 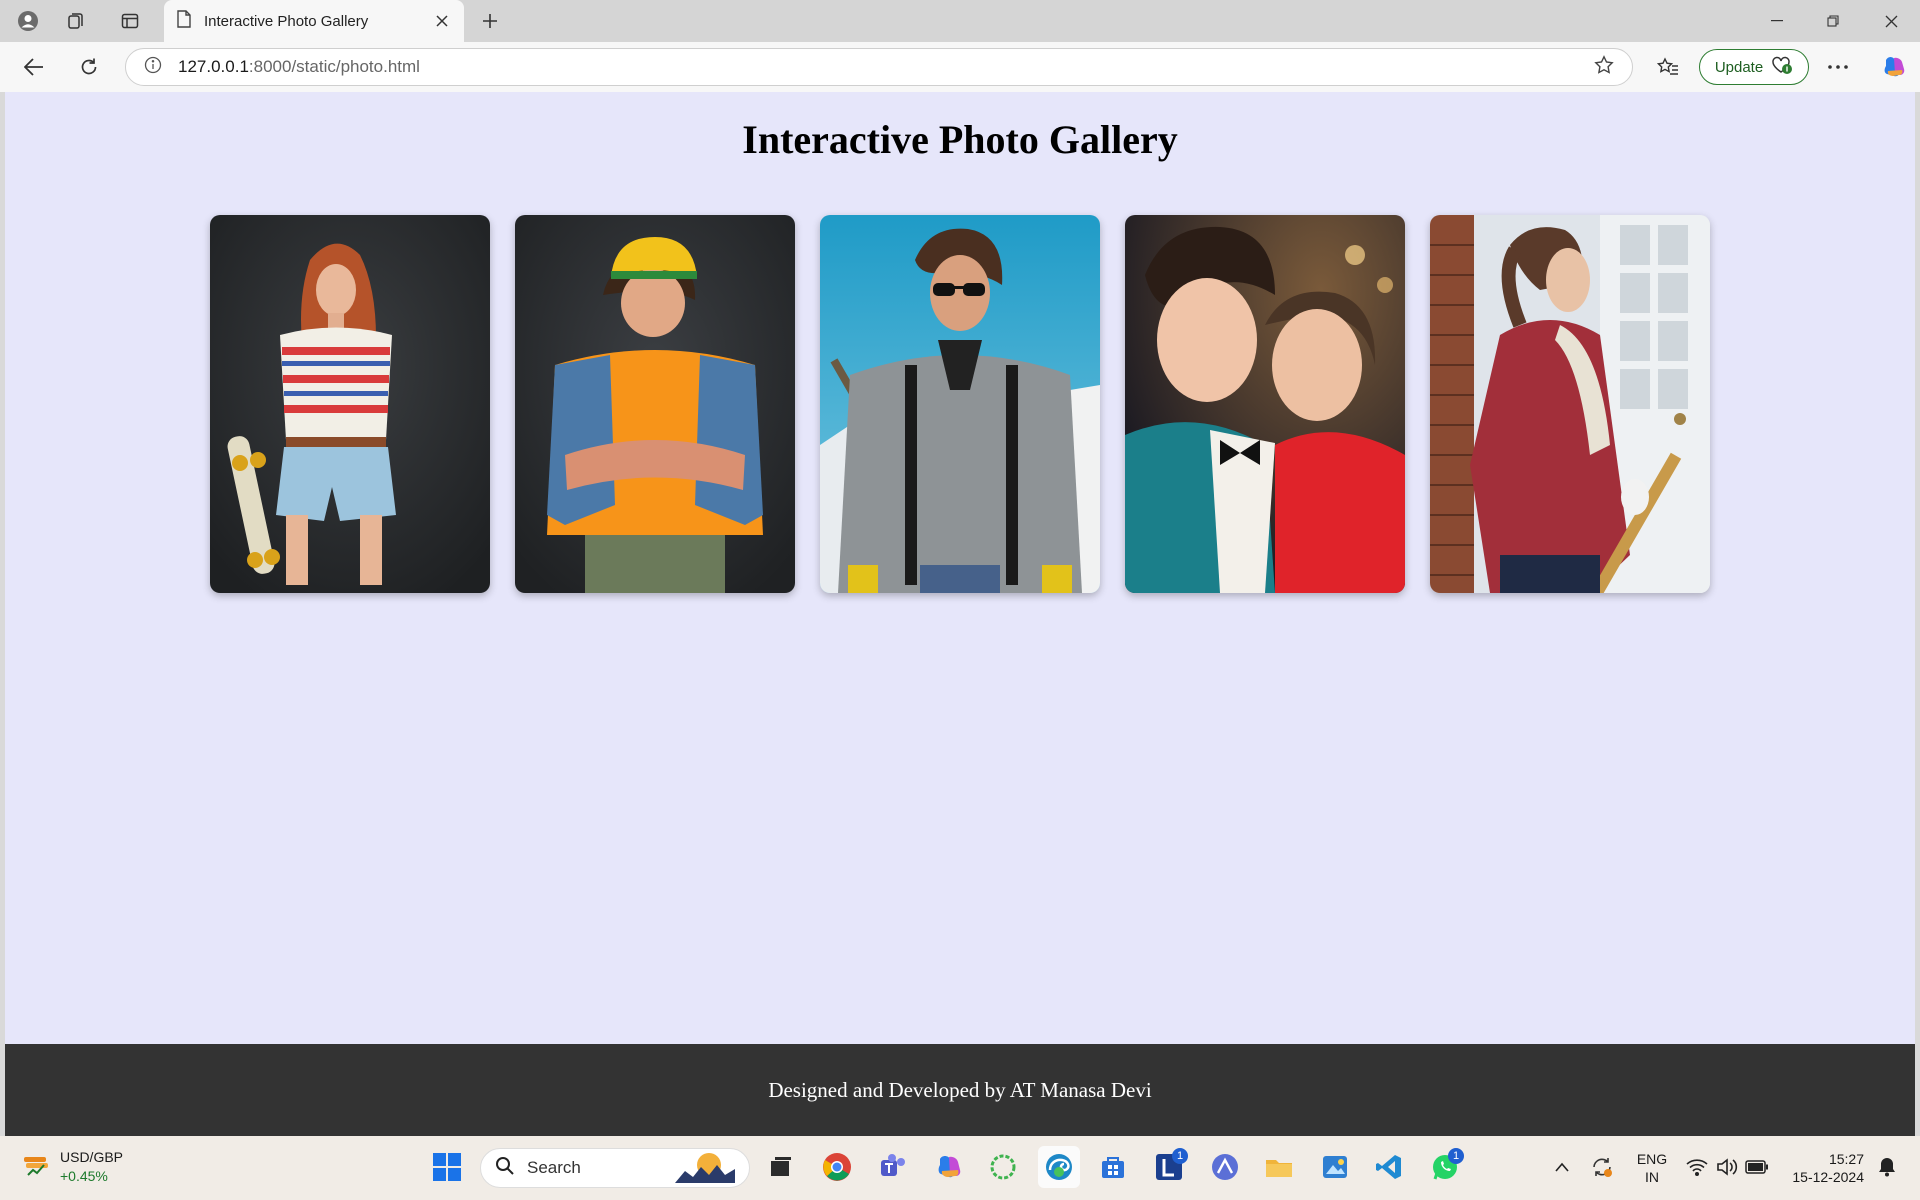 What do you see at coordinates (1777, 21) in the screenshot?
I see `minimize-icon` at bounding box center [1777, 21].